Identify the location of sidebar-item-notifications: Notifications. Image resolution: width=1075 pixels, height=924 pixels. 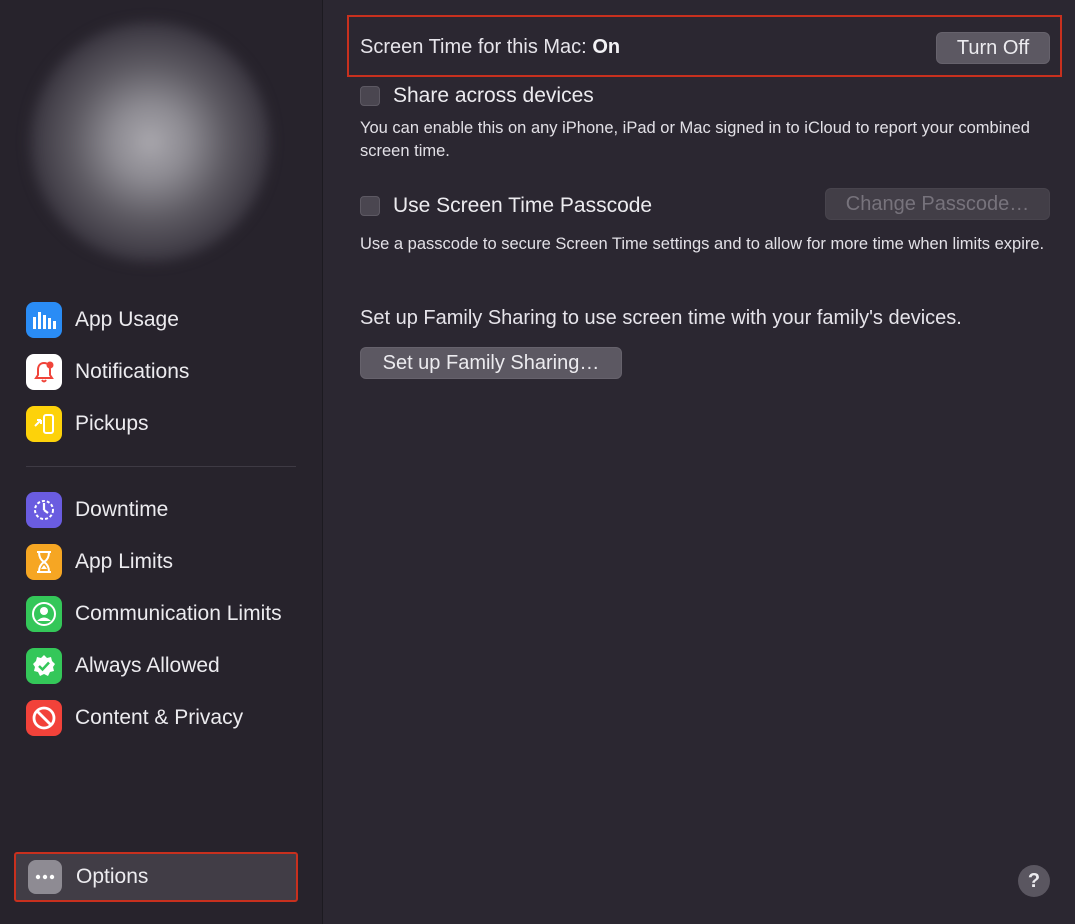
(107, 372).